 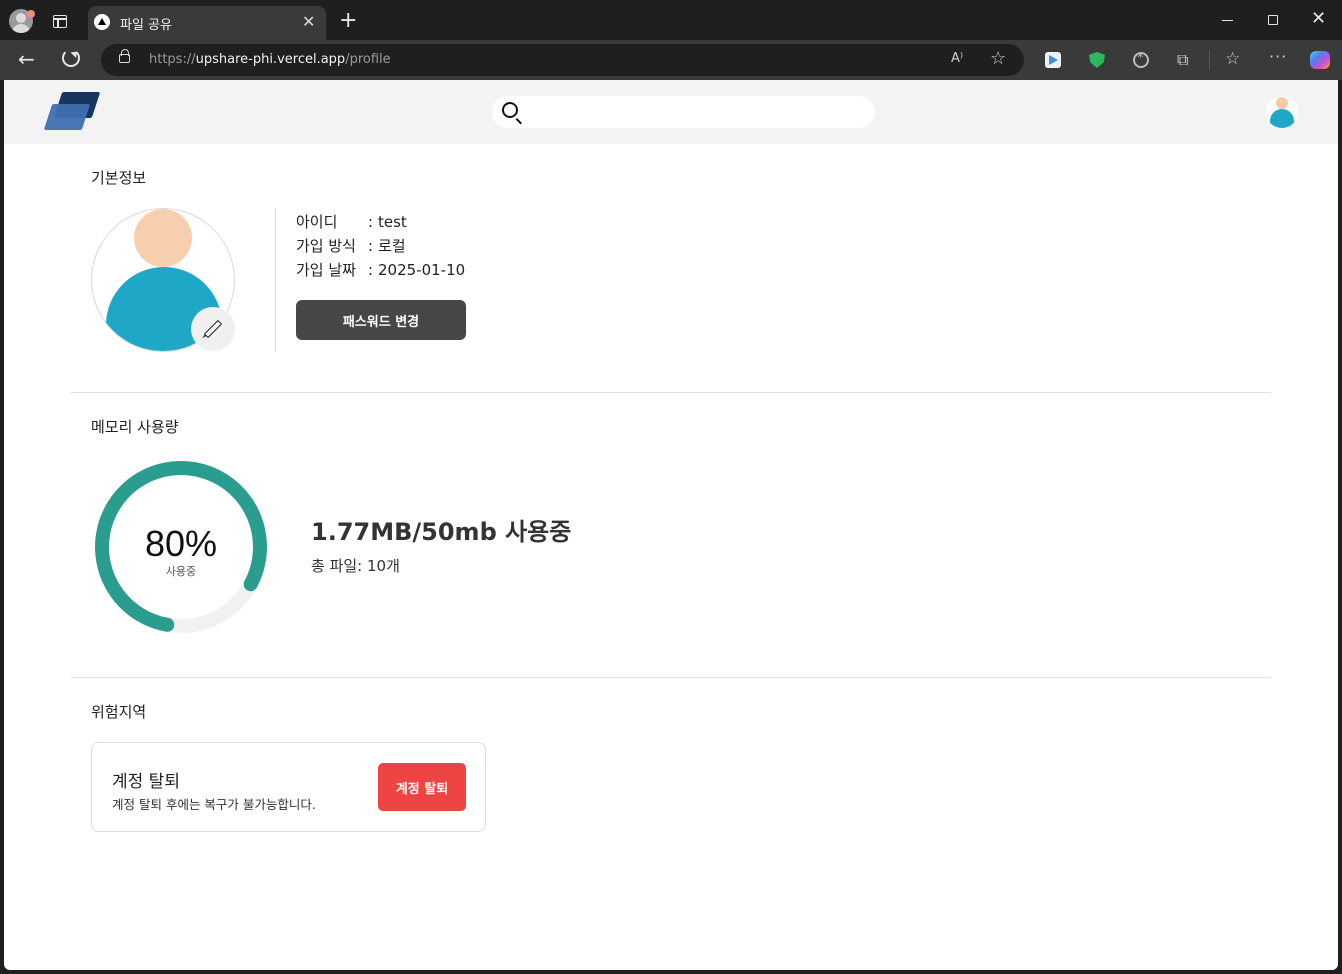 I want to click on extensions-puzzle-icon: ⧉, so click(x=1185, y=60).